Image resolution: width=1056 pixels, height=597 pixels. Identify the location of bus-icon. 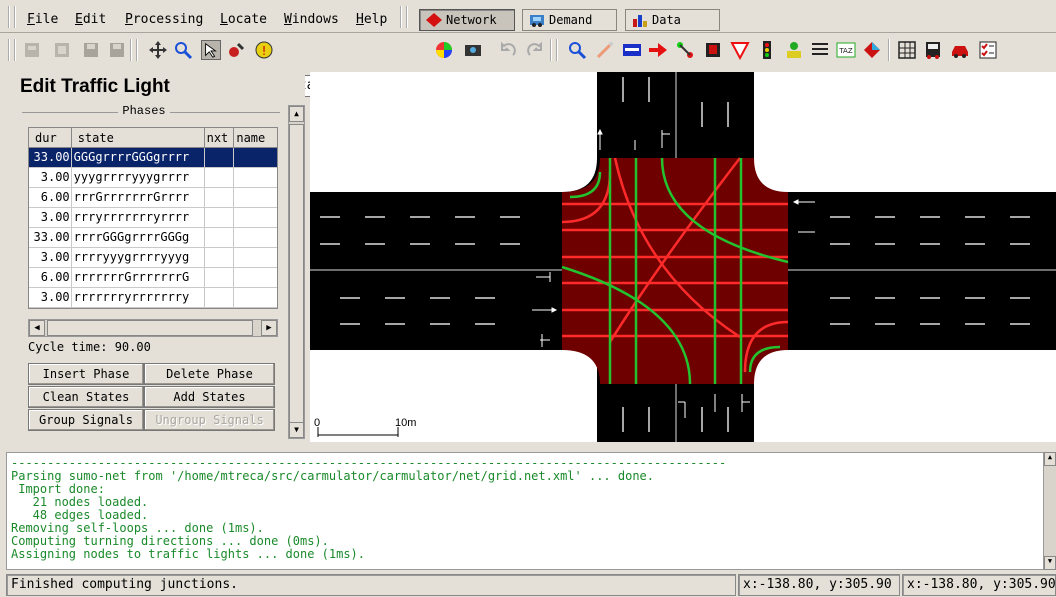
(933, 50).